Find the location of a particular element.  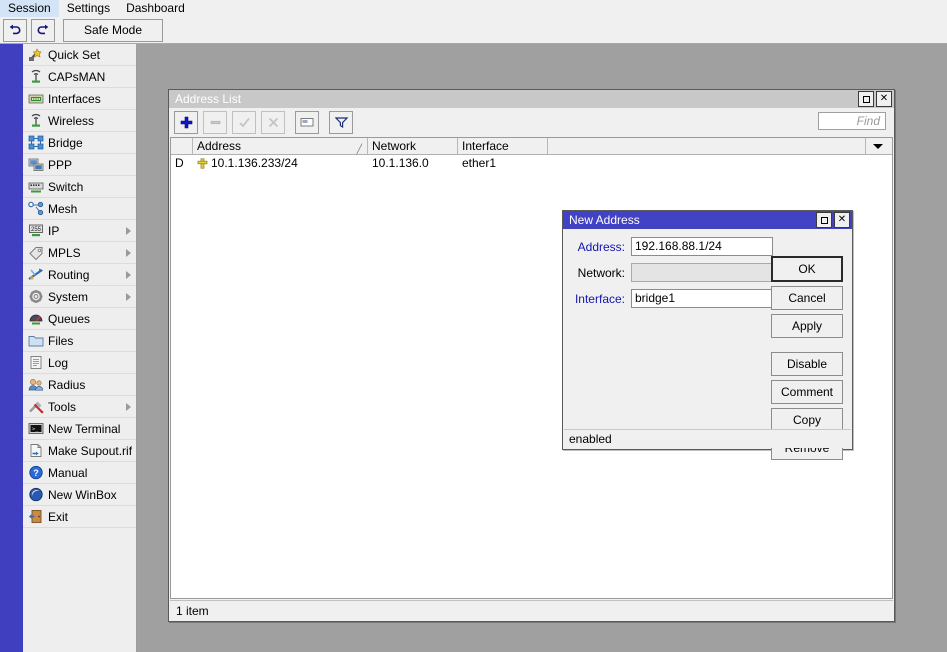

redo-button is located at coordinates (43, 30).